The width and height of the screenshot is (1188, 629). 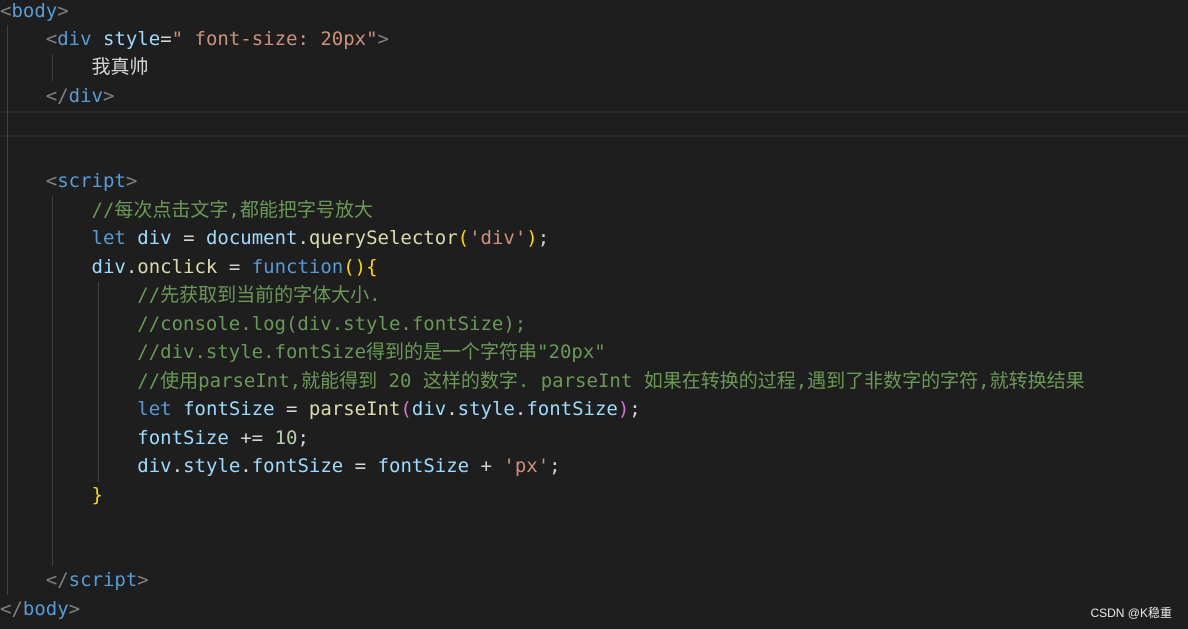 What do you see at coordinates (594, 267) in the screenshot?
I see `code-line-10: div.onclick = function(){` at bounding box center [594, 267].